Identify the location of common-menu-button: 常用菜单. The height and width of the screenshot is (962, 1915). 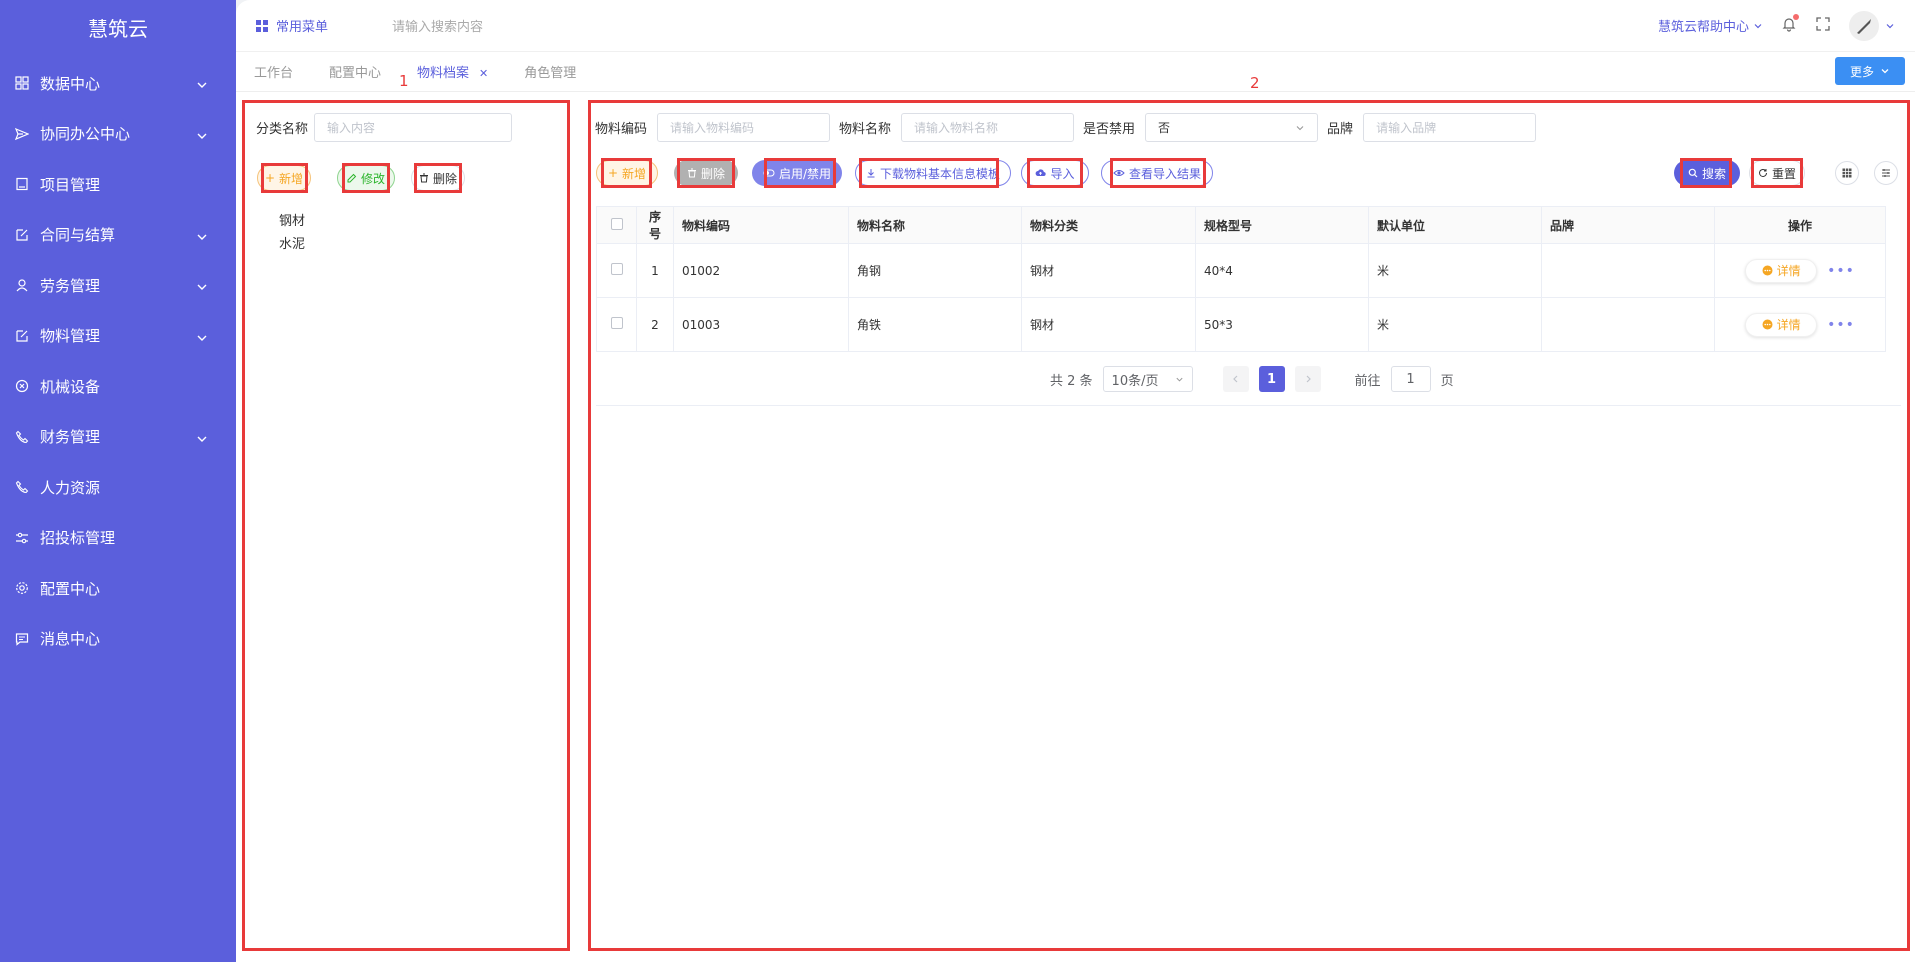
(292, 25).